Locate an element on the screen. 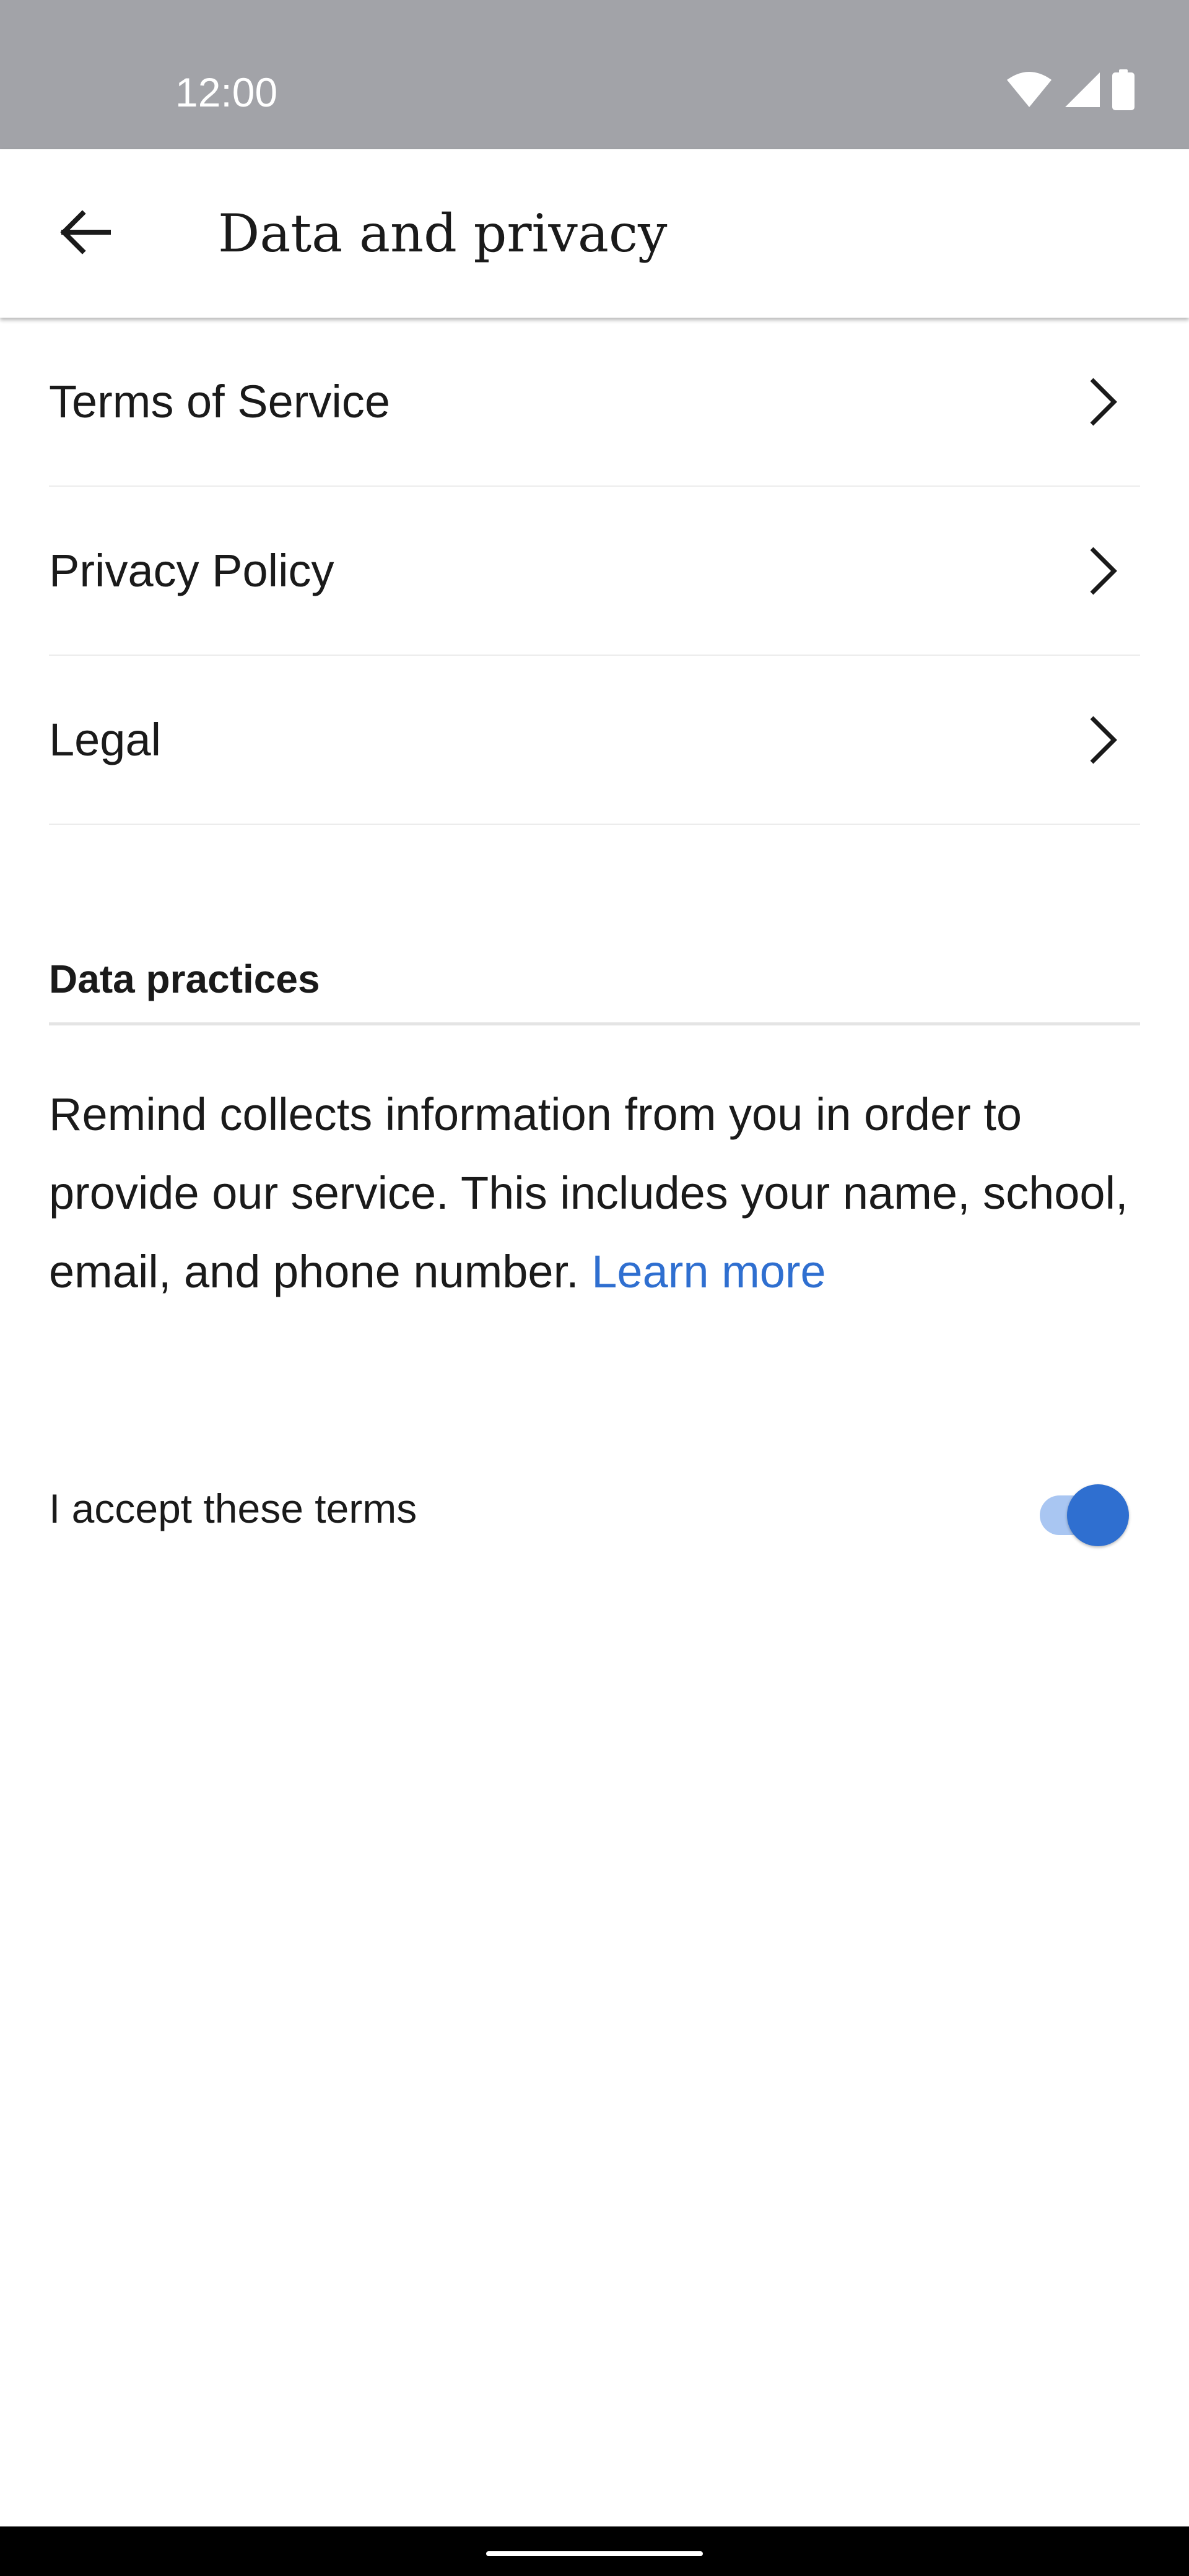 The image size is (1189, 2576). terms-of-service-label: Terms of Service is located at coordinates (220, 401).